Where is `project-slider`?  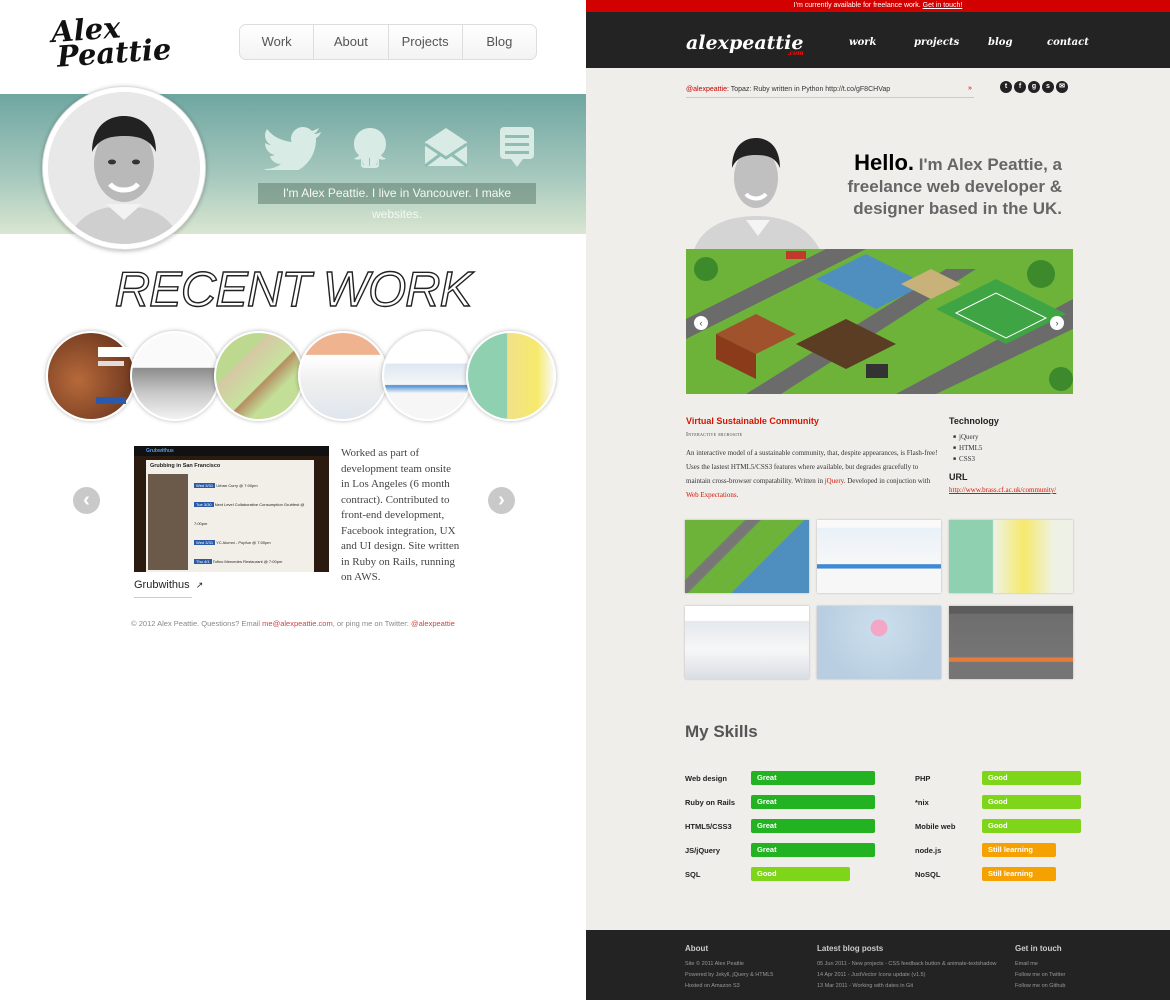 project-slider is located at coordinates (879, 321).